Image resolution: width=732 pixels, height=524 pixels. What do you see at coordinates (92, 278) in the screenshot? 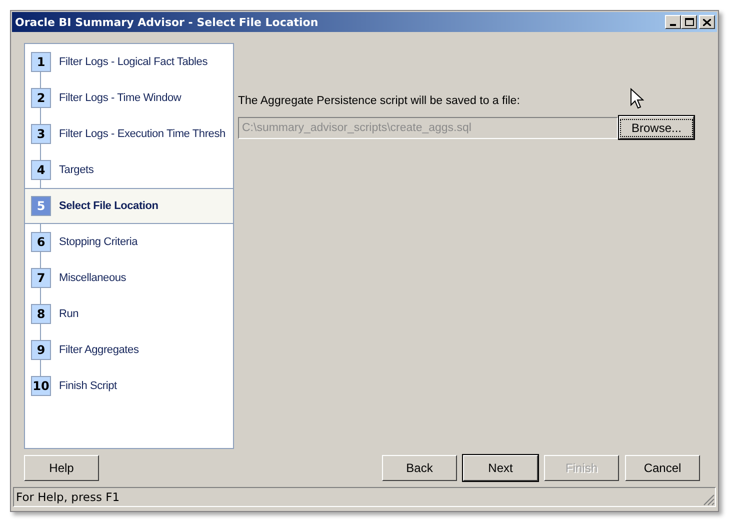
I see `step-label: Miscellaneous` at bounding box center [92, 278].